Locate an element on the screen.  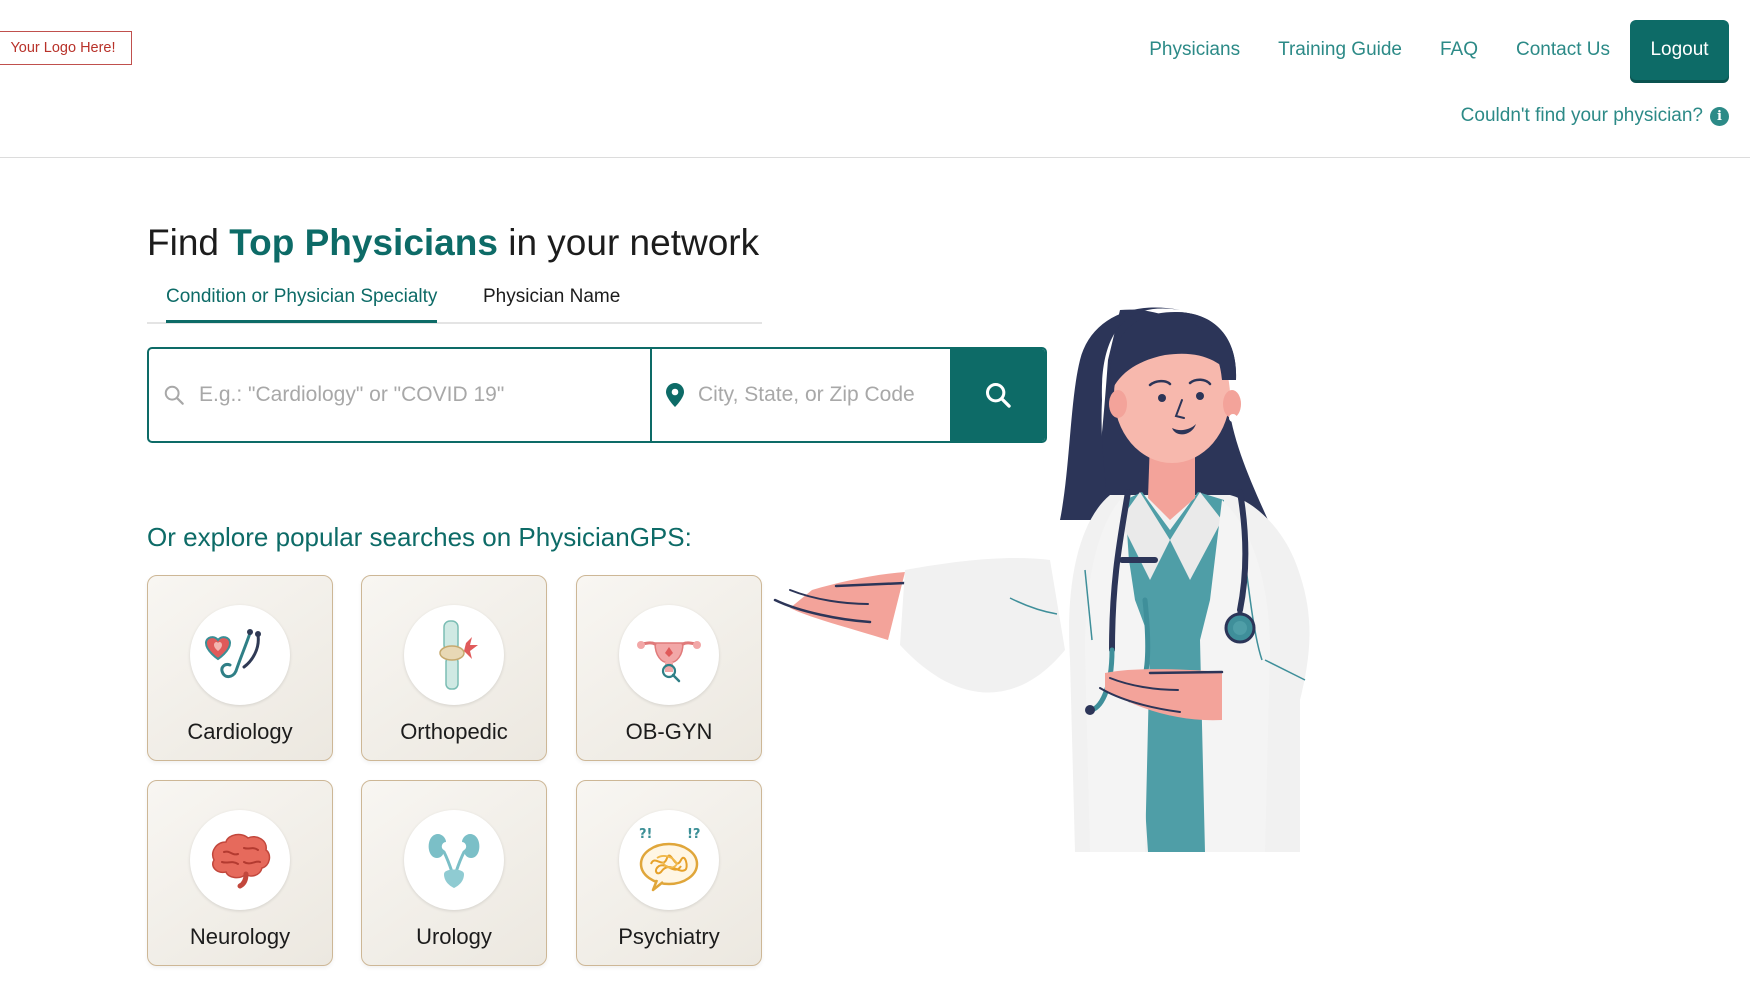
specialty-label: Urology is located at coordinates (454, 936).